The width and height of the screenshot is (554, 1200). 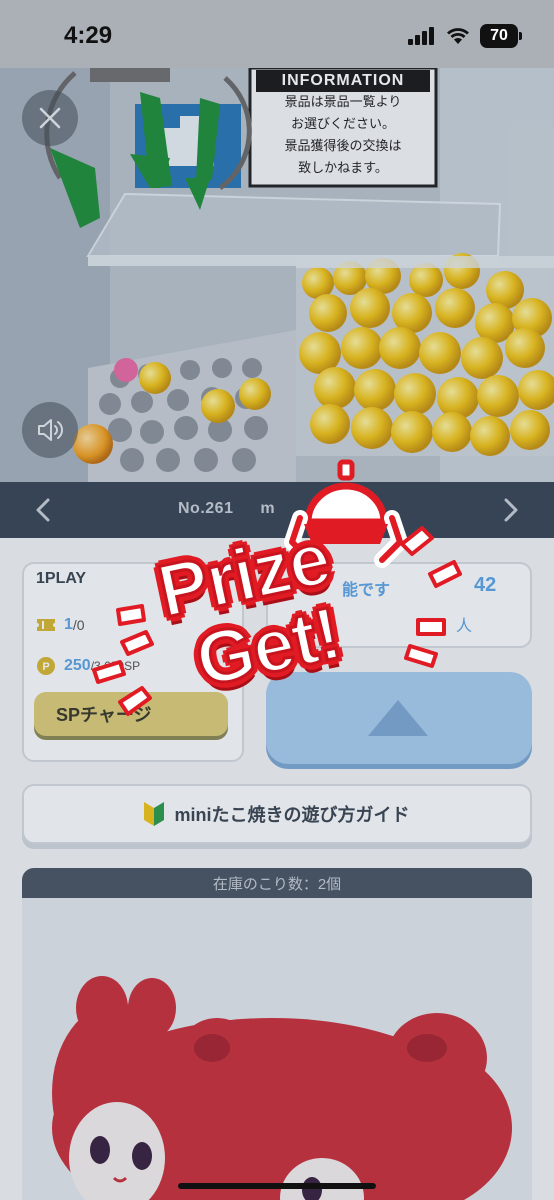 I want to click on close-icon, so click(x=50, y=118).